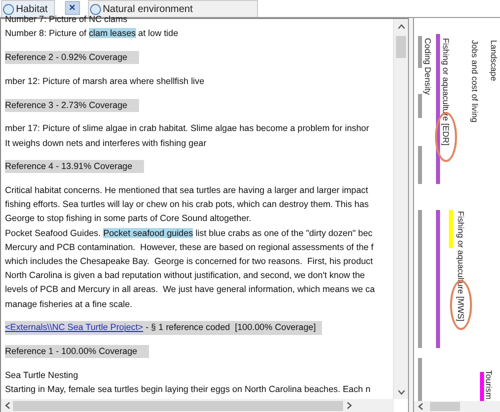 Image resolution: width=500 pixels, height=412 pixels. I want to click on stripe-label: Fishing or aquaculture [EDR], so click(446, 92).